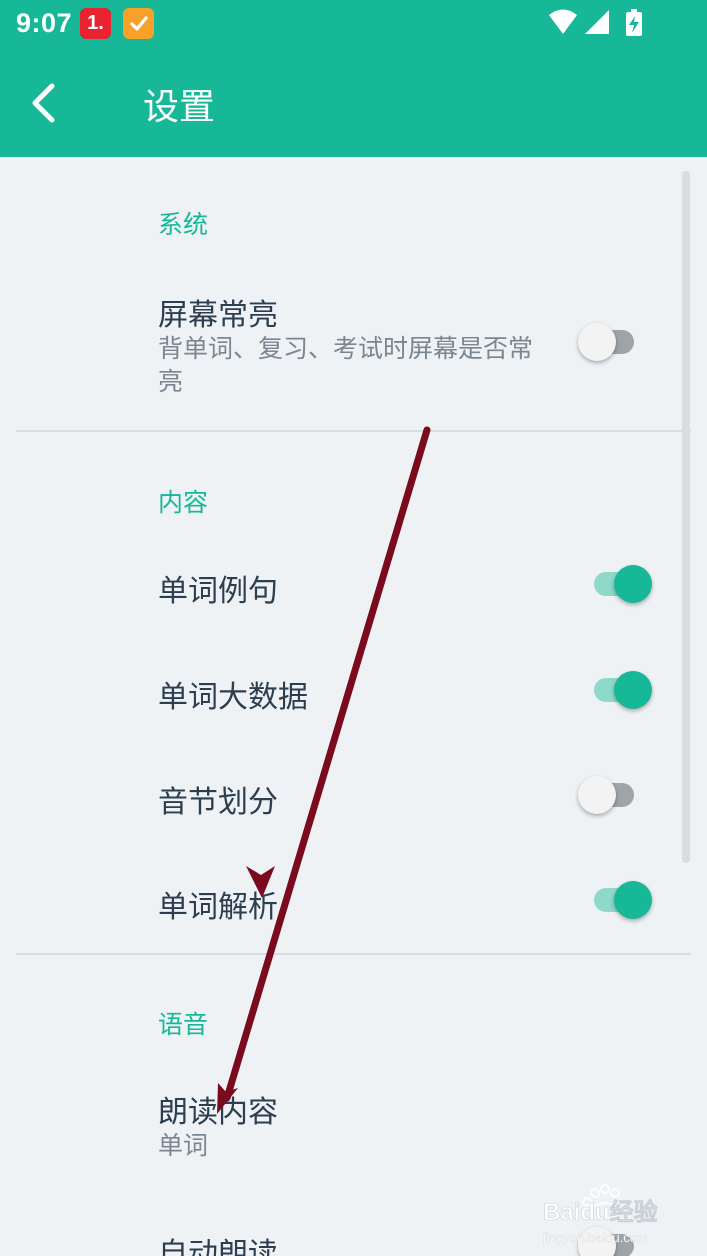 Image resolution: width=707 pixels, height=1256 pixels. What do you see at coordinates (618, 343) in the screenshot?
I see `screen-on-toggle` at bounding box center [618, 343].